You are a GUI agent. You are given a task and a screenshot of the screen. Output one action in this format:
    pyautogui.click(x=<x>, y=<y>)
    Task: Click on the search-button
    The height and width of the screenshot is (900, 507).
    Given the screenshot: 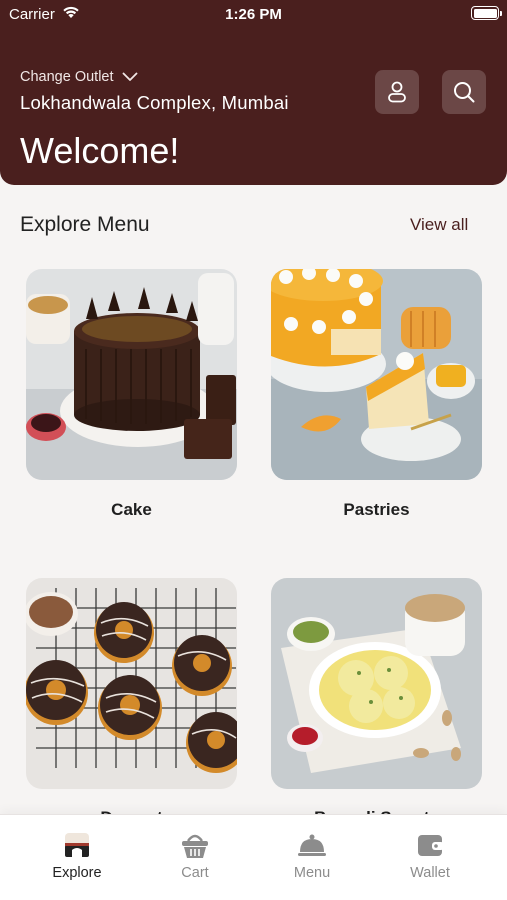 What is the action you would take?
    pyautogui.click(x=464, y=92)
    